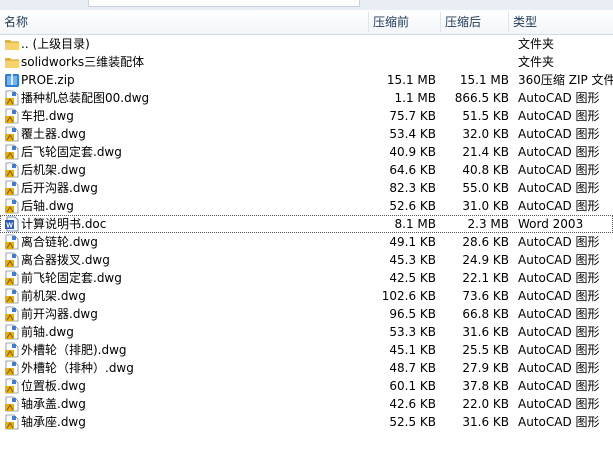 This screenshot has width=613, height=458. What do you see at coordinates (412, 152) in the screenshot?
I see `size-before: 40.9 KB` at bounding box center [412, 152].